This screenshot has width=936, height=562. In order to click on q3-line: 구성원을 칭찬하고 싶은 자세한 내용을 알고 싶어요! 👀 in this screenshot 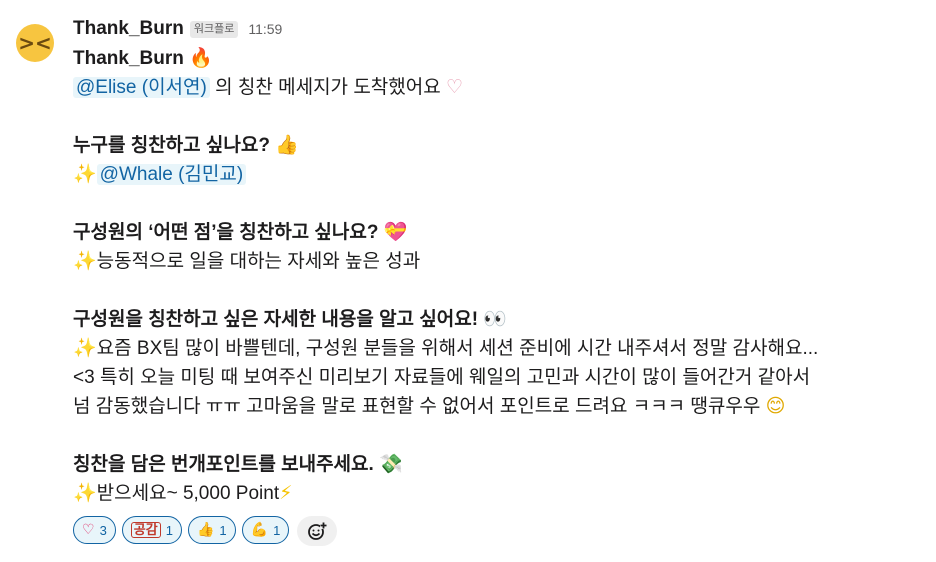, I will do `click(494, 319)`.